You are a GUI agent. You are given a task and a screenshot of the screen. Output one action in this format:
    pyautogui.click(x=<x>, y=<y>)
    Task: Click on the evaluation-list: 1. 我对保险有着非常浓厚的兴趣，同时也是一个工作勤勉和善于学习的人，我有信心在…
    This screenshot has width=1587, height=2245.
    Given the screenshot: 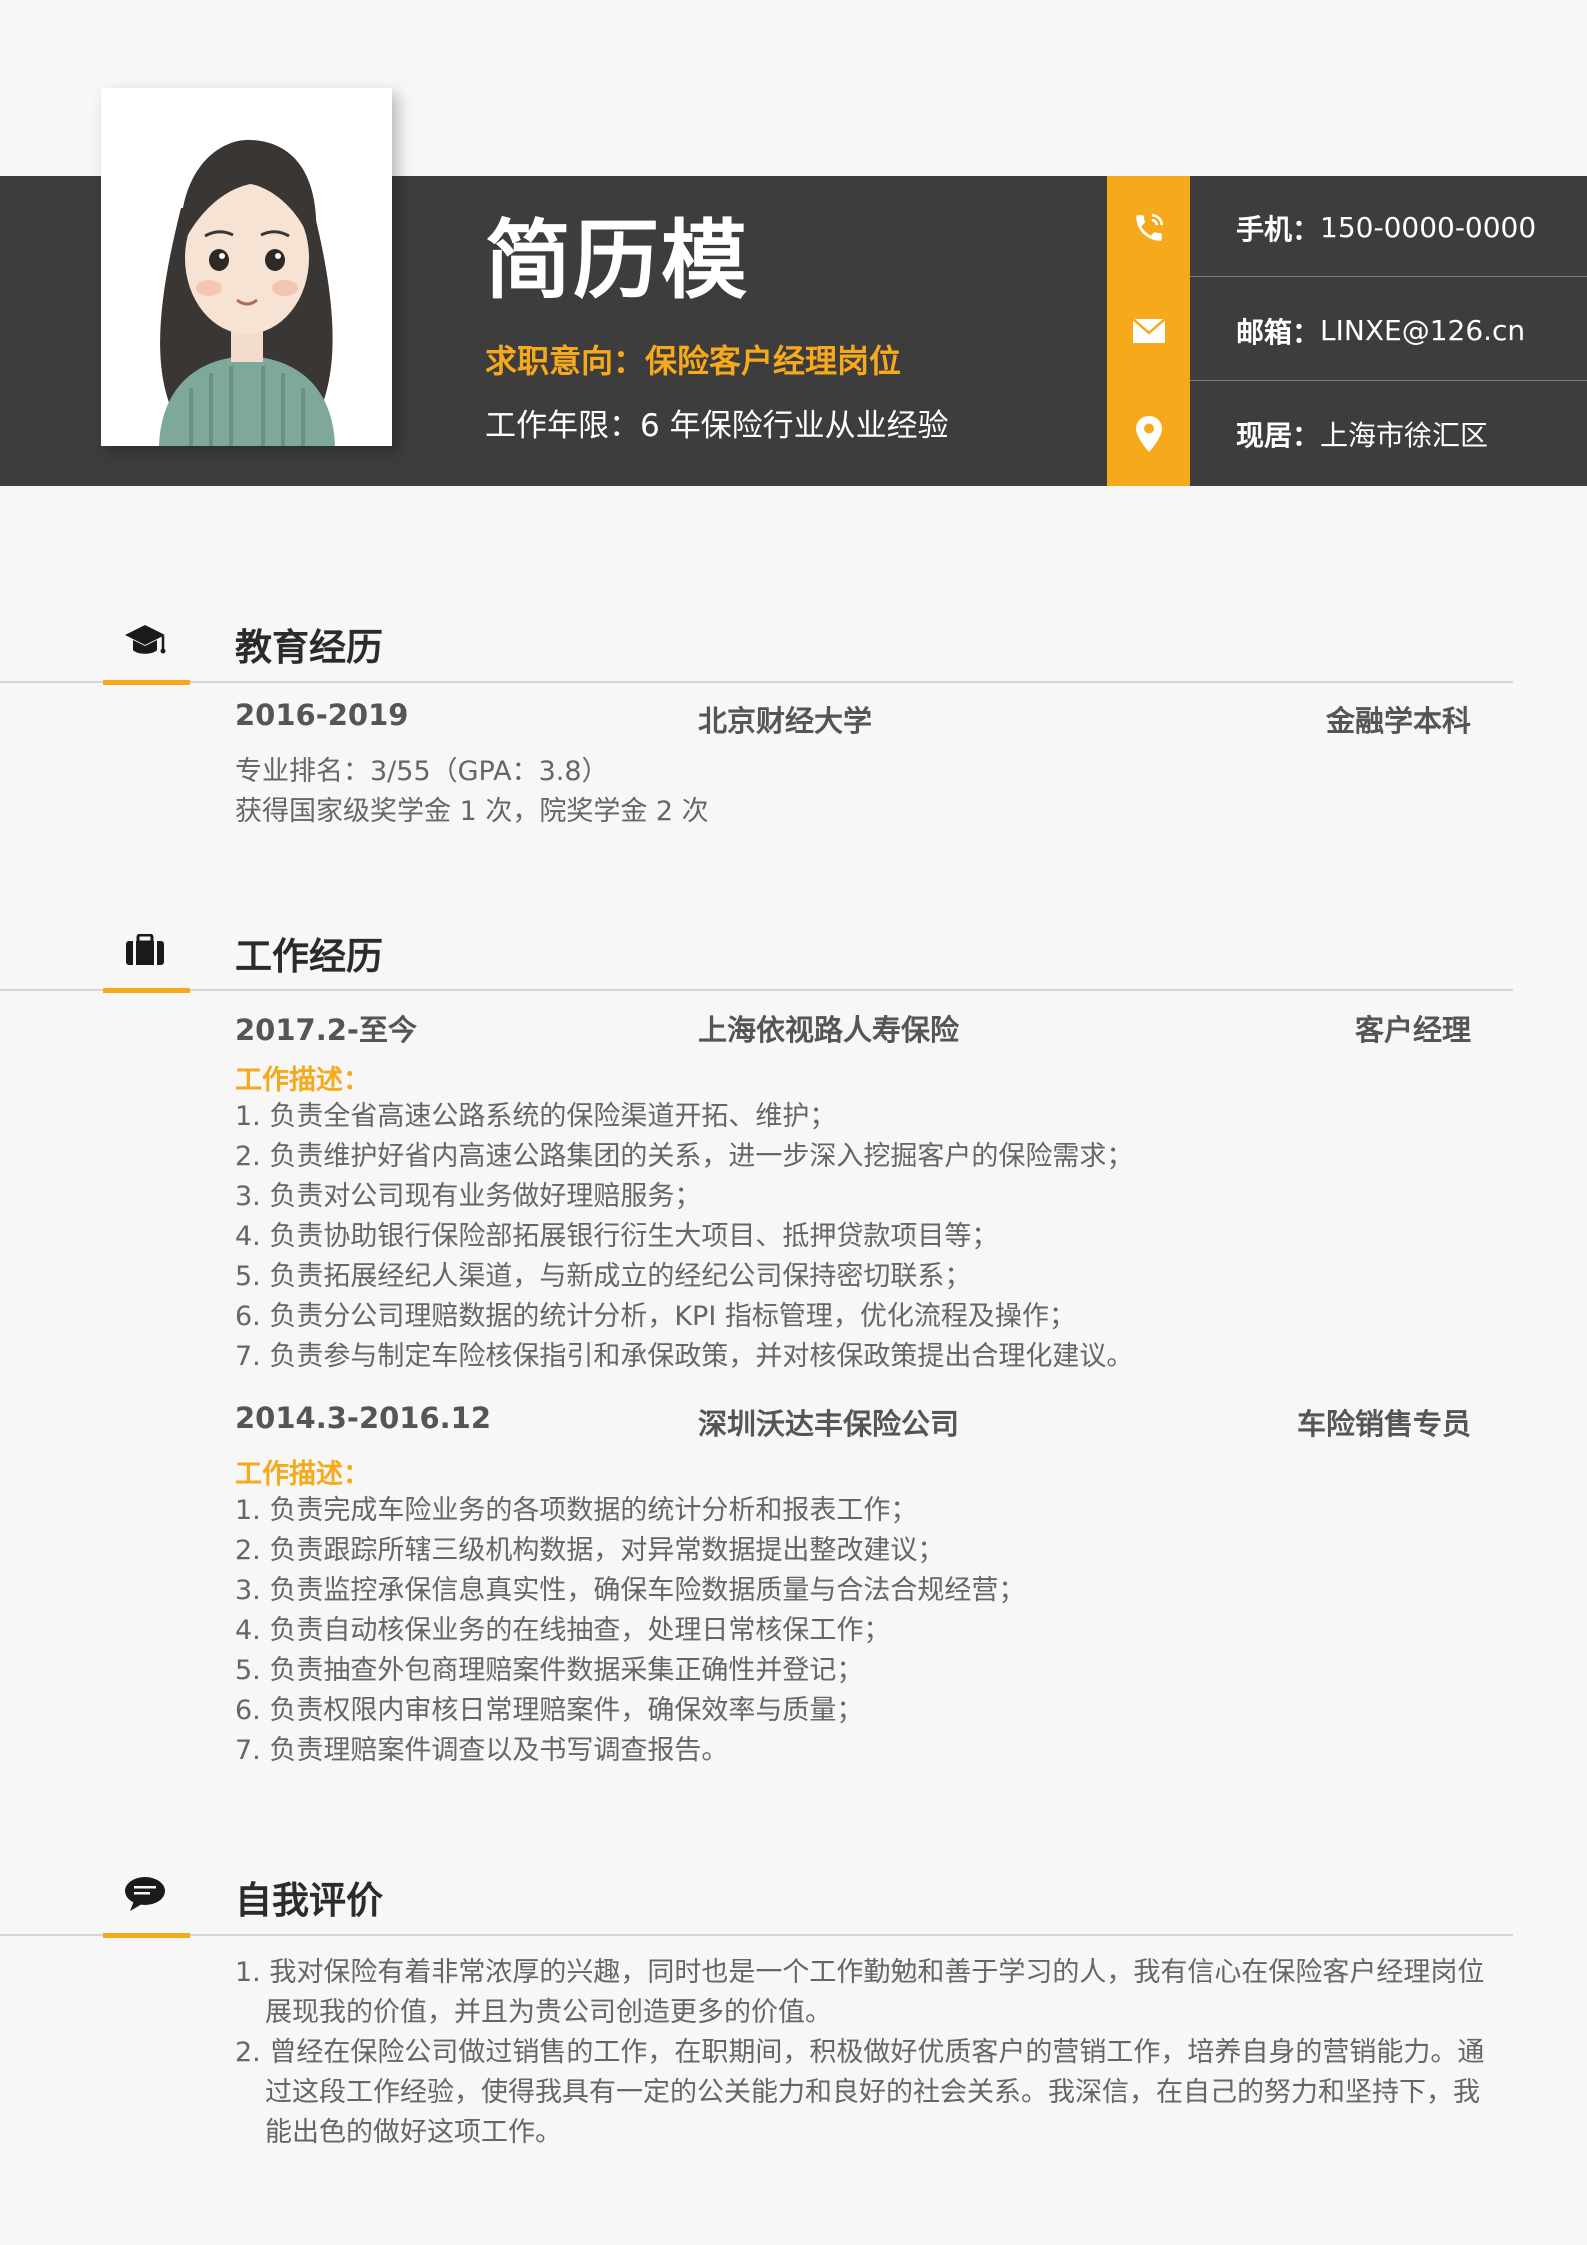 What is the action you would take?
    pyautogui.click(x=860, y=2053)
    